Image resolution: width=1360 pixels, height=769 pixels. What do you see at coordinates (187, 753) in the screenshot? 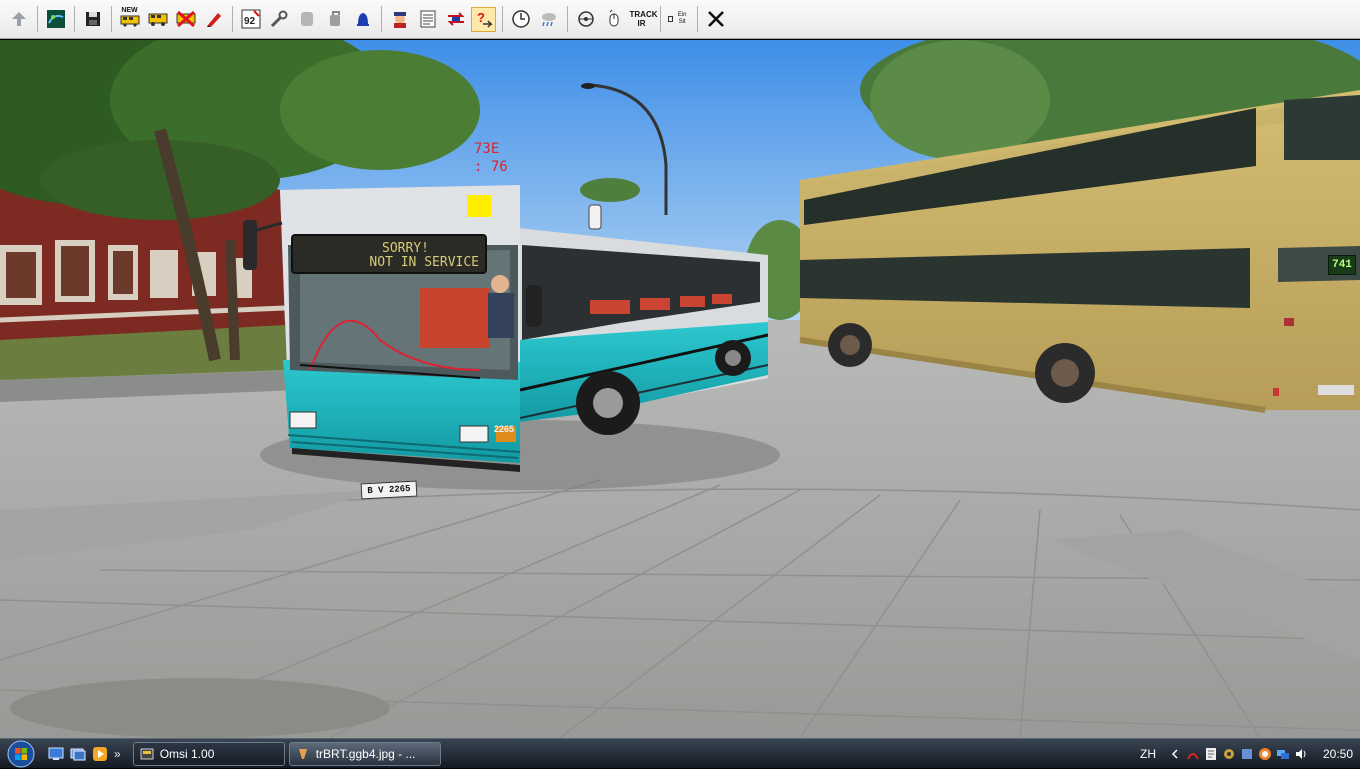
I see `taskbar-item-label: Omsi 1.00` at bounding box center [187, 753].